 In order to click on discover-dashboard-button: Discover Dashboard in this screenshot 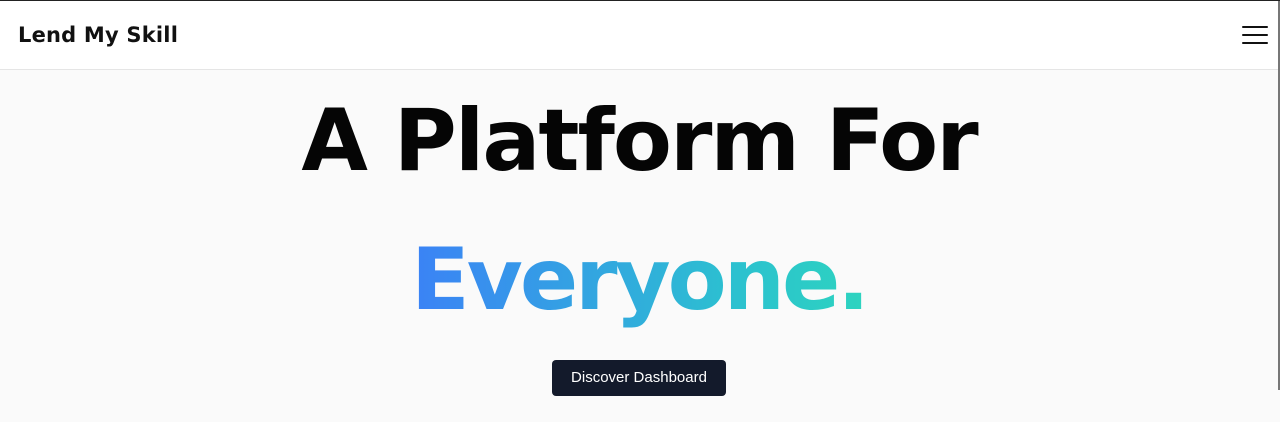, I will do `click(639, 378)`.